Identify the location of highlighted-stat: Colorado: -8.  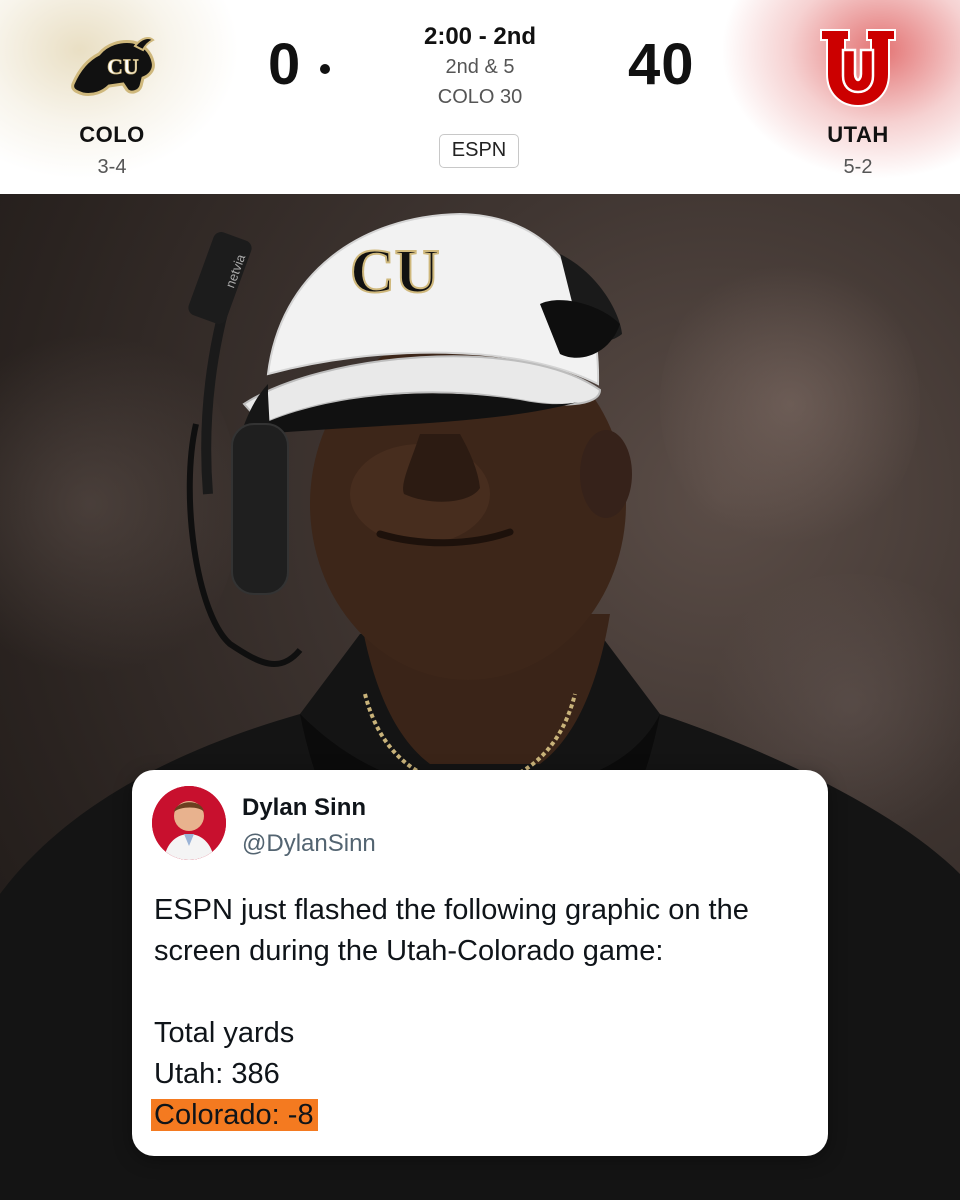
(234, 1115).